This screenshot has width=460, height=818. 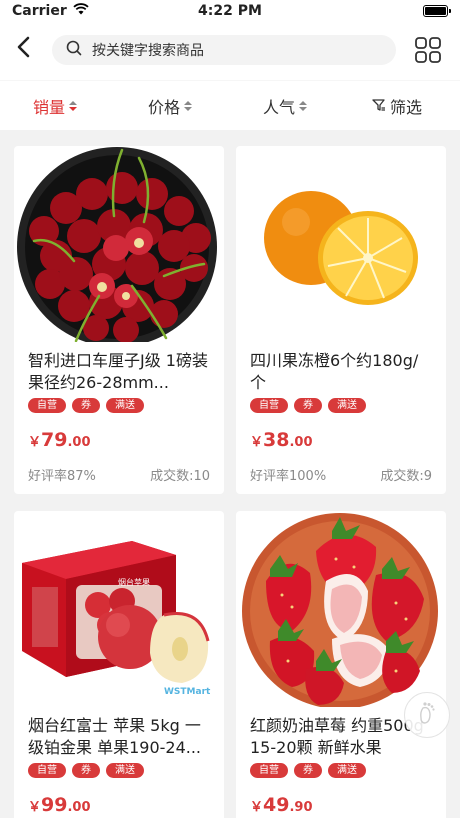 What do you see at coordinates (119, 474) in the screenshot?
I see `product-stats: 好评率87% 成交数:10` at bounding box center [119, 474].